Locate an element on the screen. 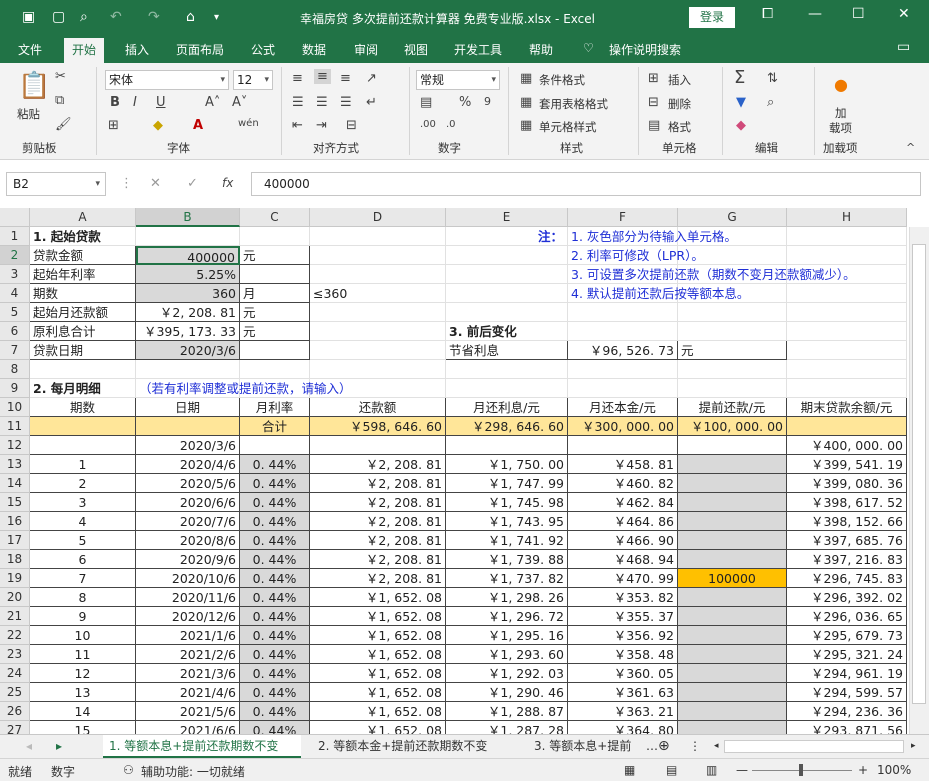 The image size is (929, 781). cell-f22: ￥356. 92 is located at coordinates (623, 635).